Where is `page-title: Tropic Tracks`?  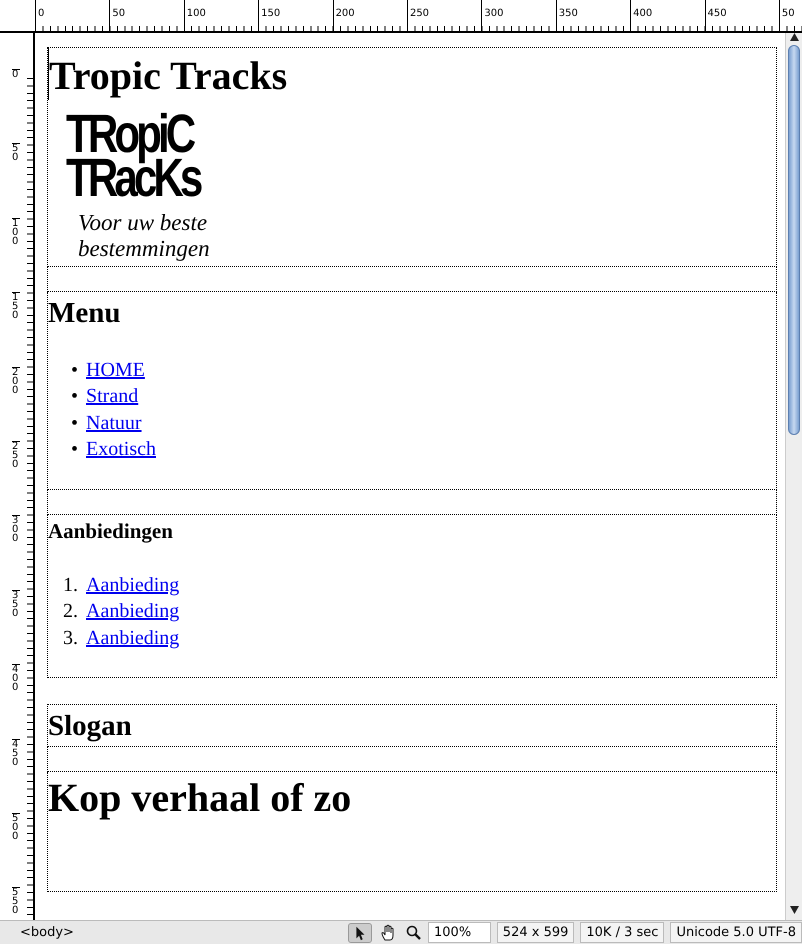 page-title: Tropic Tracks is located at coordinates (168, 74).